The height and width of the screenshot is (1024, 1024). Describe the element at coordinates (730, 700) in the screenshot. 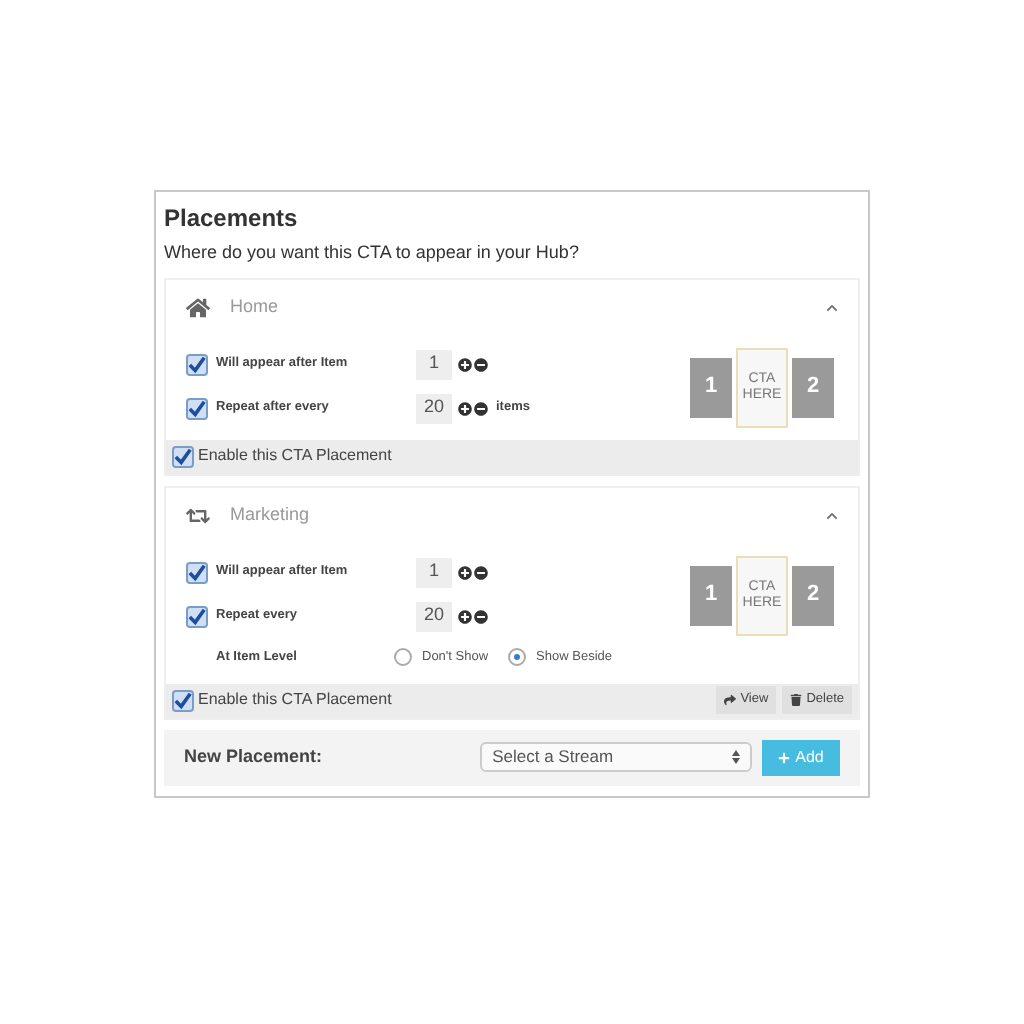

I see `share-icon` at that location.